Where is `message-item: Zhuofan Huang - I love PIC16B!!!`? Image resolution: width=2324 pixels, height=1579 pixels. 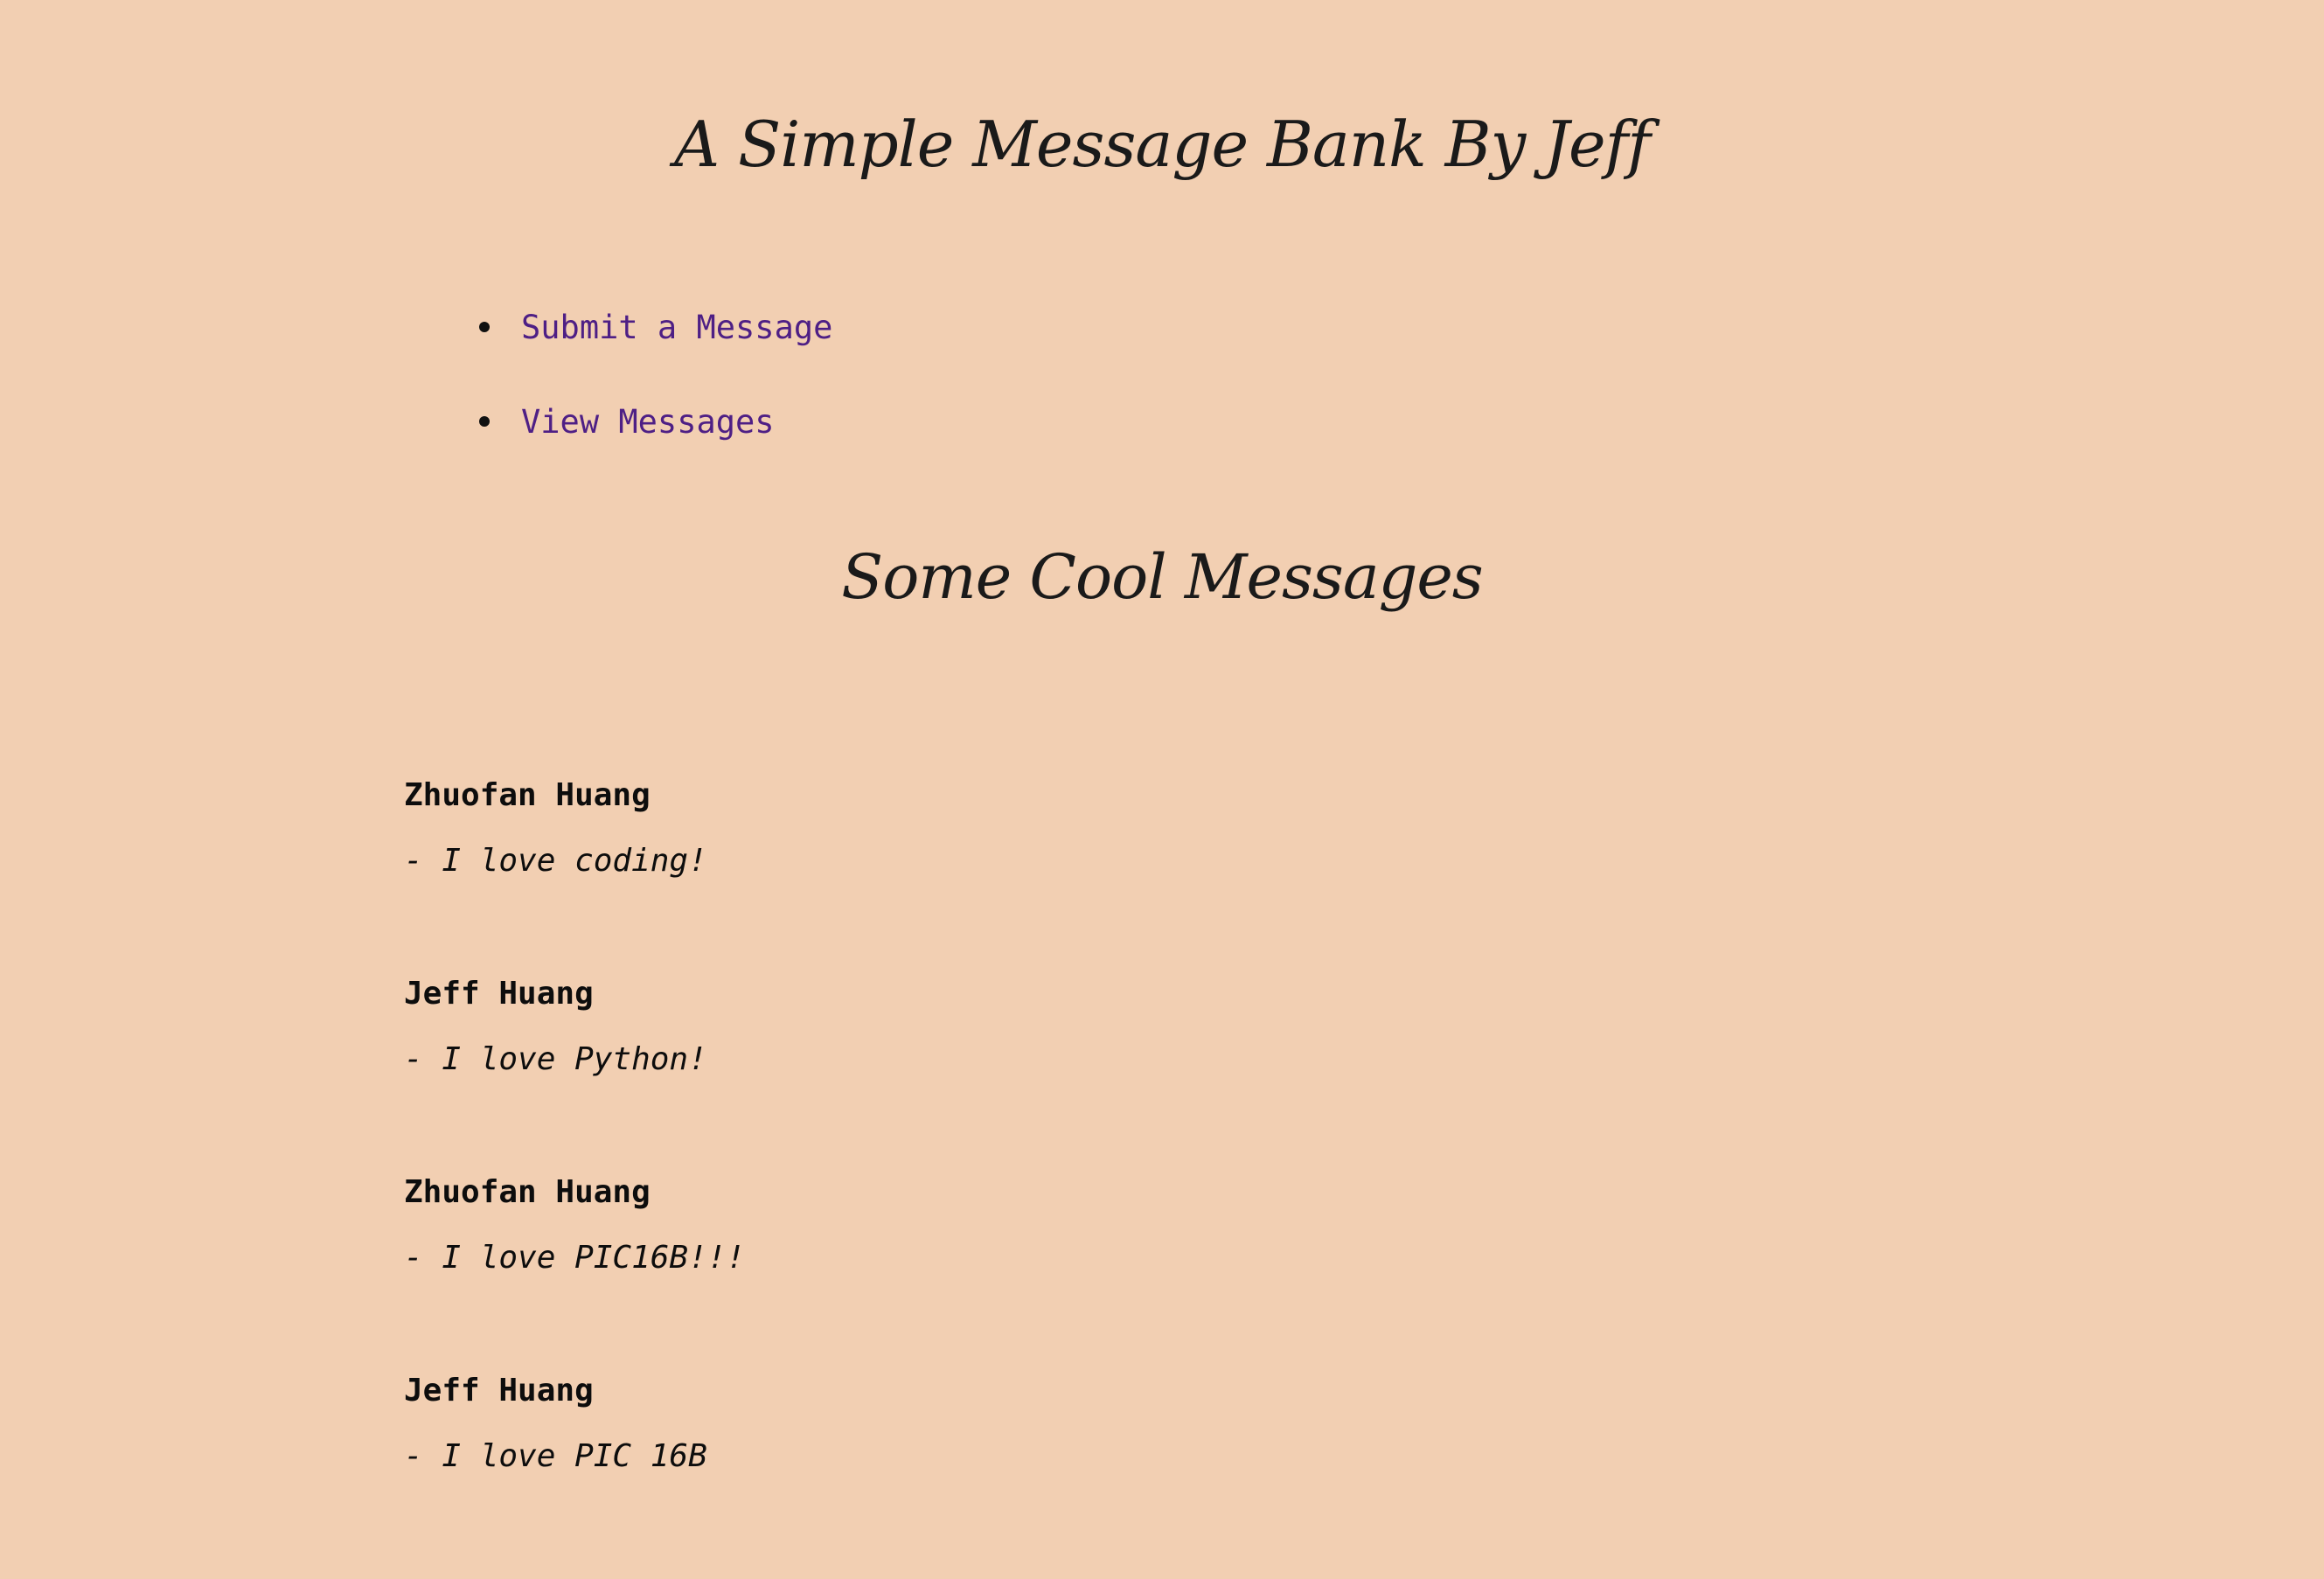 message-item: Zhuofan Huang - I love PIC16B!!! is located at coordinates (574, 1257).